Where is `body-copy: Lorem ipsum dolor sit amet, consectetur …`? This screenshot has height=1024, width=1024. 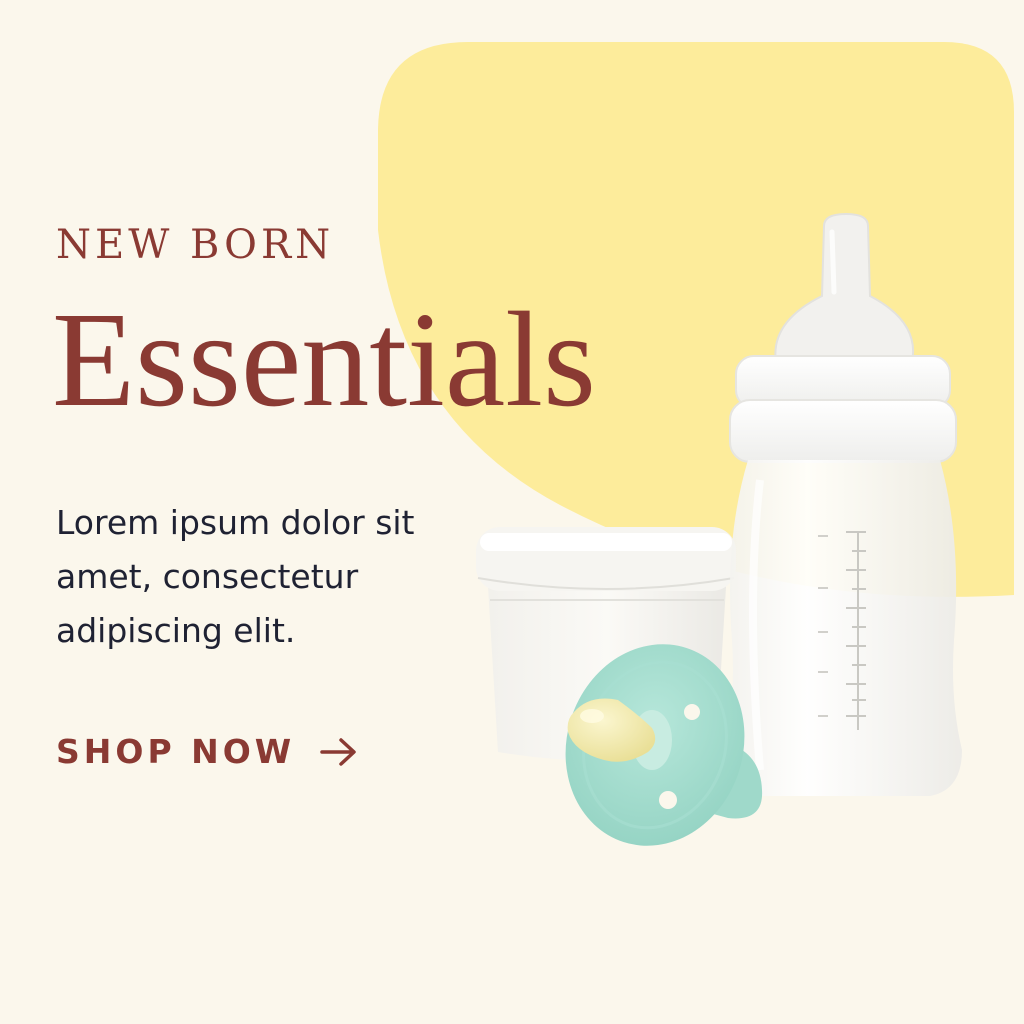
body-copy: Lorem ipsum dolor sit amet, consectetur … is located at coordinates (266, 577).